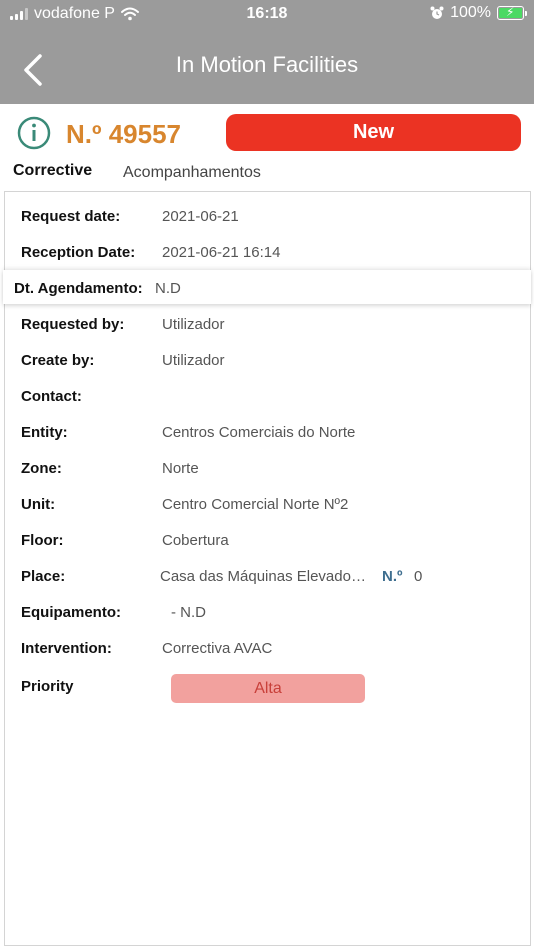  I want to click on detail-value: 2021-06-21 16:14, so click(221, 252).